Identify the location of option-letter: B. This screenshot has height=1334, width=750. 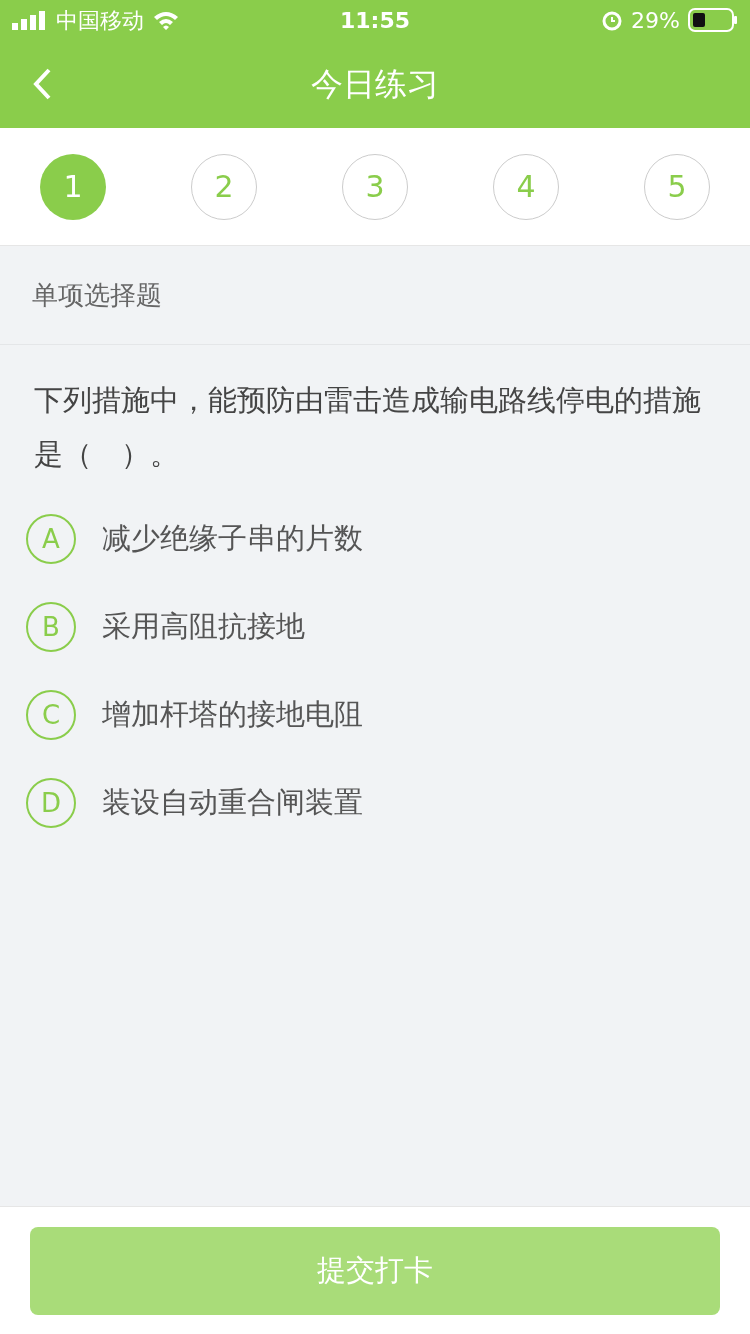
(51, 627).